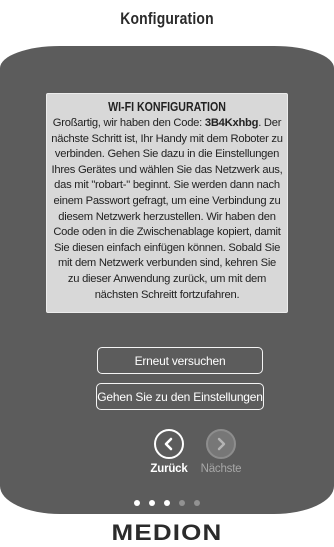  What do you see at coordinates (231, 123) in the screenshot?
I see `wifi-code: 3B4Kxhbg` at bounding box center [231, 123].